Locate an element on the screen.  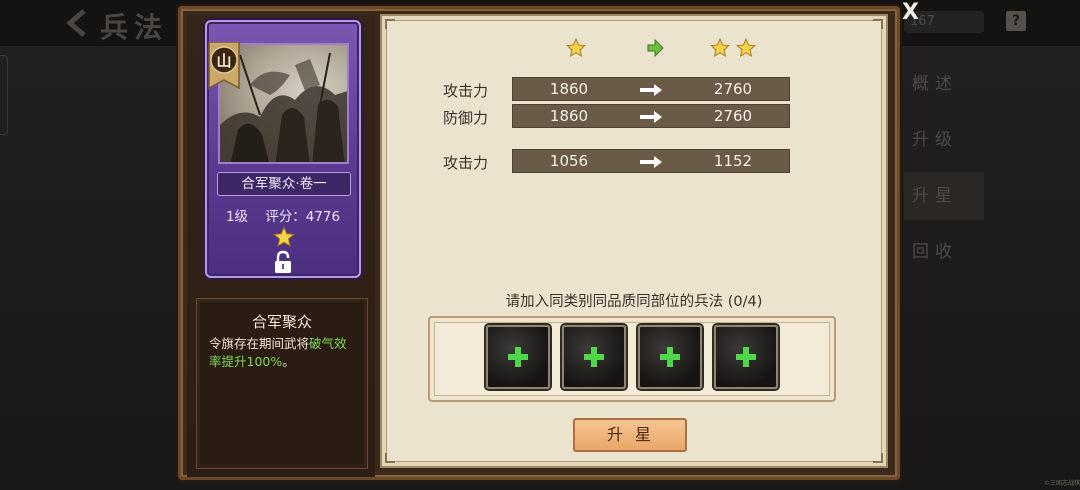
page-title: 兵法 is located at coordinates (134, 27).